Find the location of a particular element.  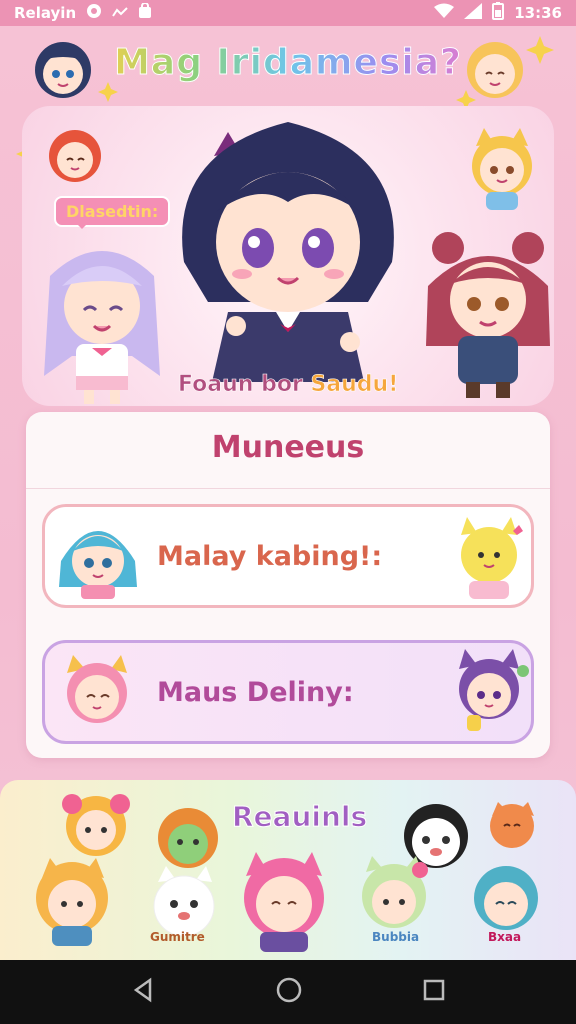

recents-icon is located at coordinates (434, 992).